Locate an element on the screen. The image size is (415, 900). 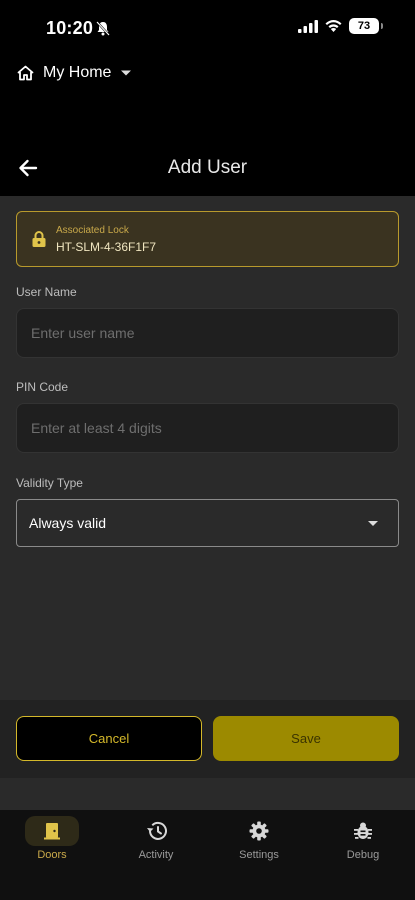
status-indicators: 73 is located at coordinates (340, 26).